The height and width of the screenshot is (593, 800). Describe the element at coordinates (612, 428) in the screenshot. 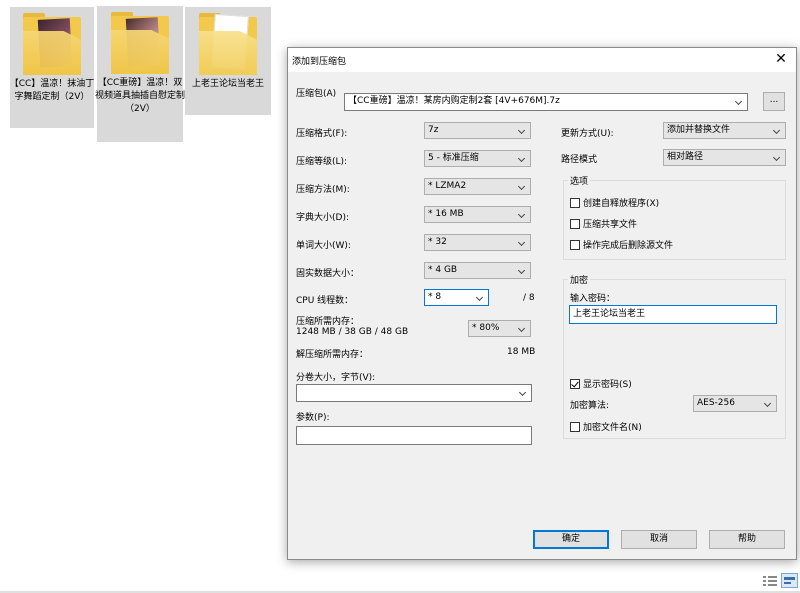

I see `encrypt-names-label: 加密文件名(N)` at that location.